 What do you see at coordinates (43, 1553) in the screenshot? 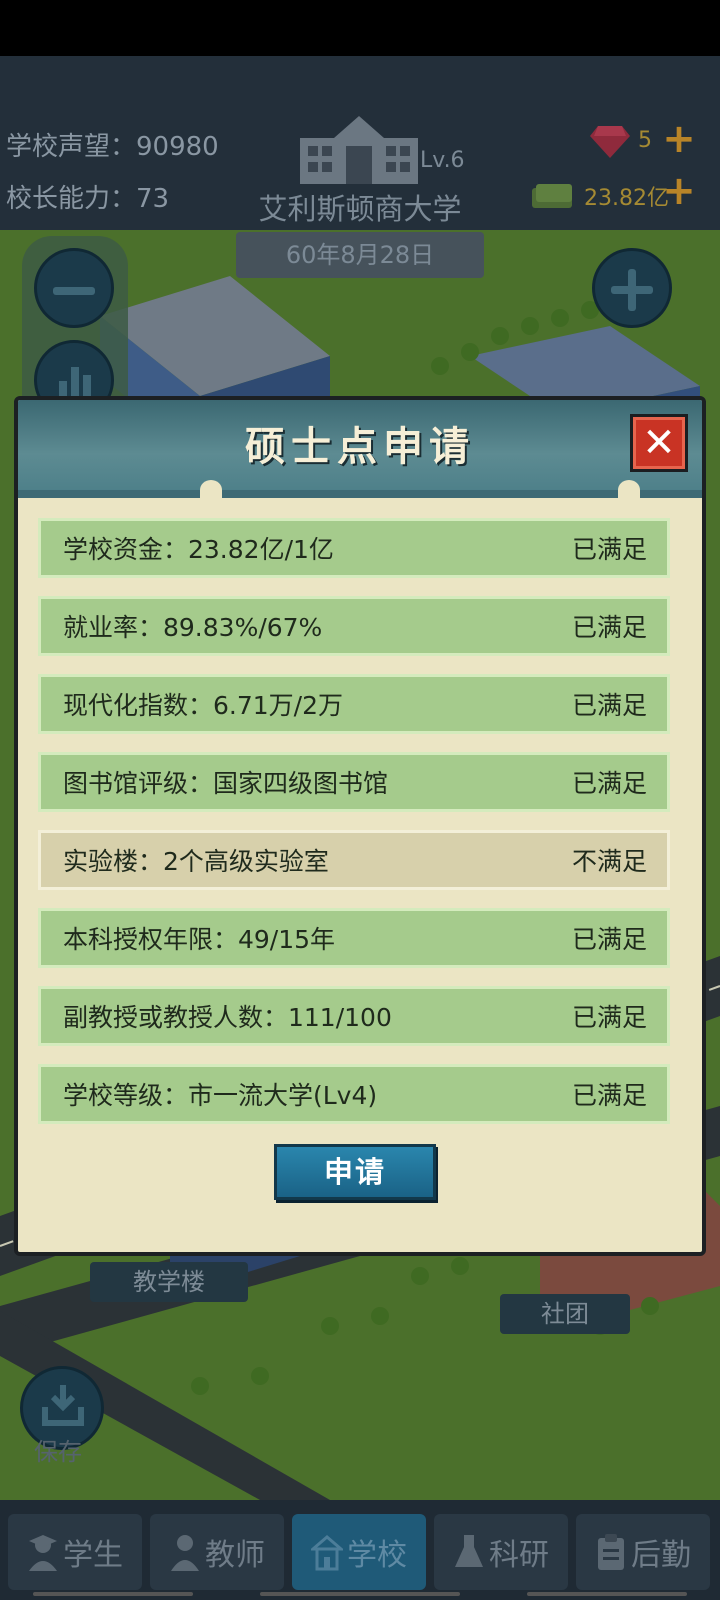
I see `student-icon` at bounding box center [43, 1553].